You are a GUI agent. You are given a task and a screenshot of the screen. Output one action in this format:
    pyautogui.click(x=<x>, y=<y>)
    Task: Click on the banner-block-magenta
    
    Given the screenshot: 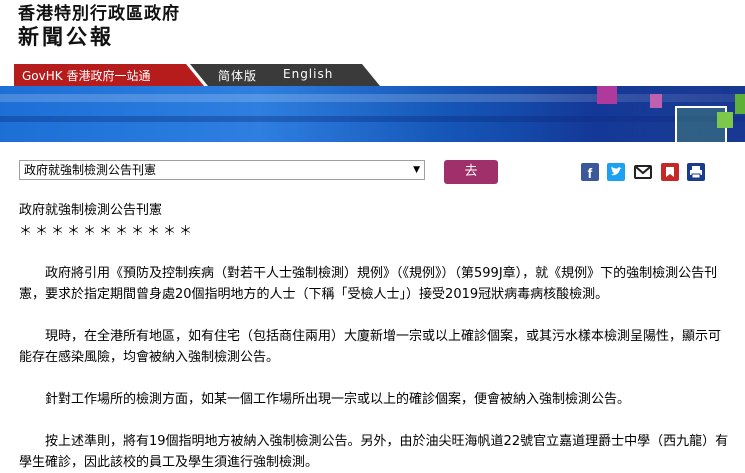 What is the action you would take?
    pyautogui.click(x=607, y=95)
    